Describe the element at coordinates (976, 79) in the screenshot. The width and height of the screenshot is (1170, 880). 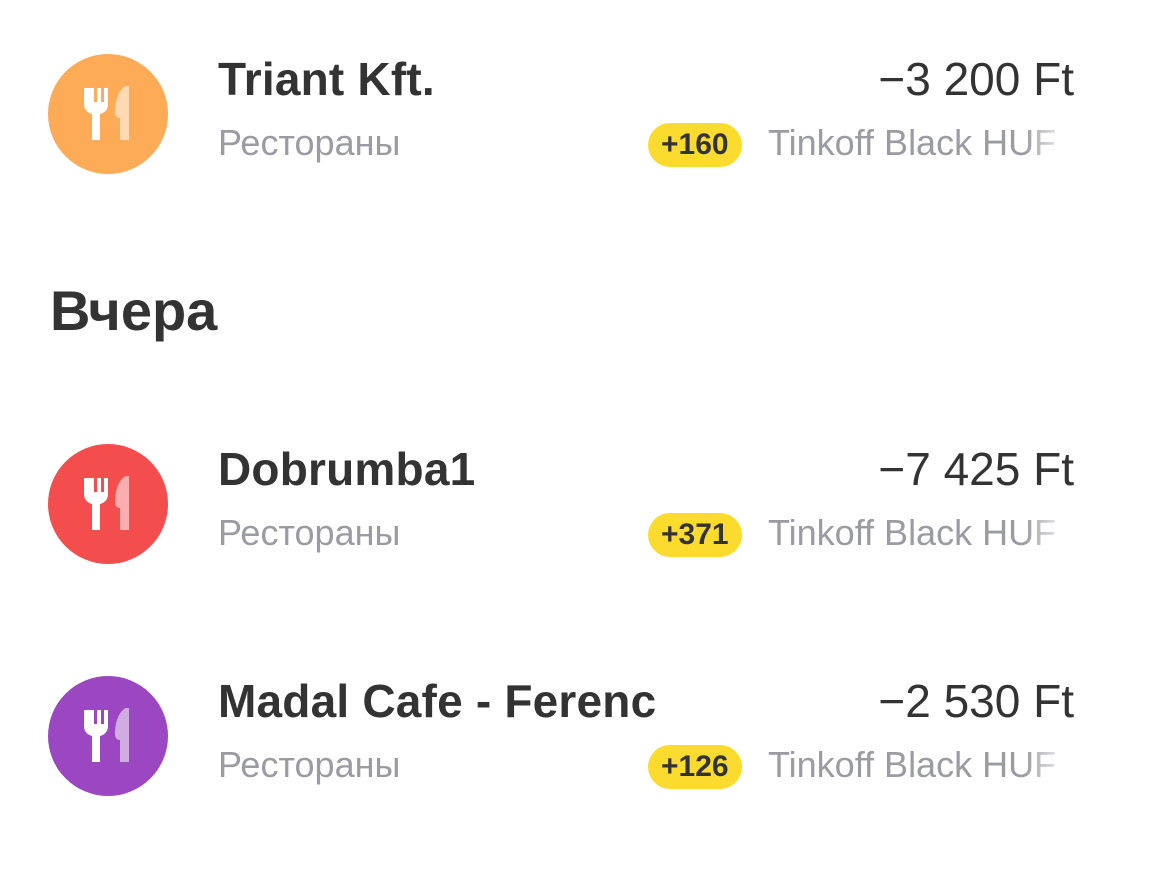
I see `amount: −3 200 Ft` at that location.